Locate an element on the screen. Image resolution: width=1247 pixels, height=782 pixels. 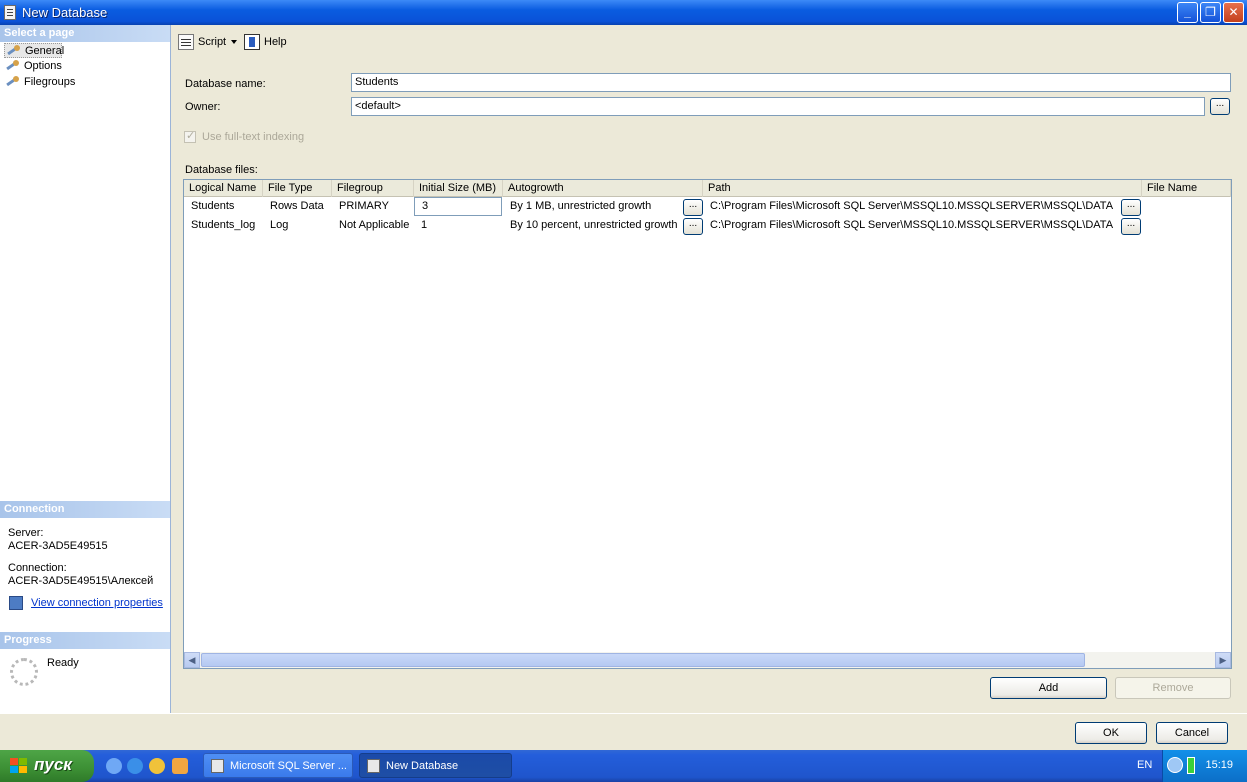
task-label: New Database is located at coordinates (422, 766).